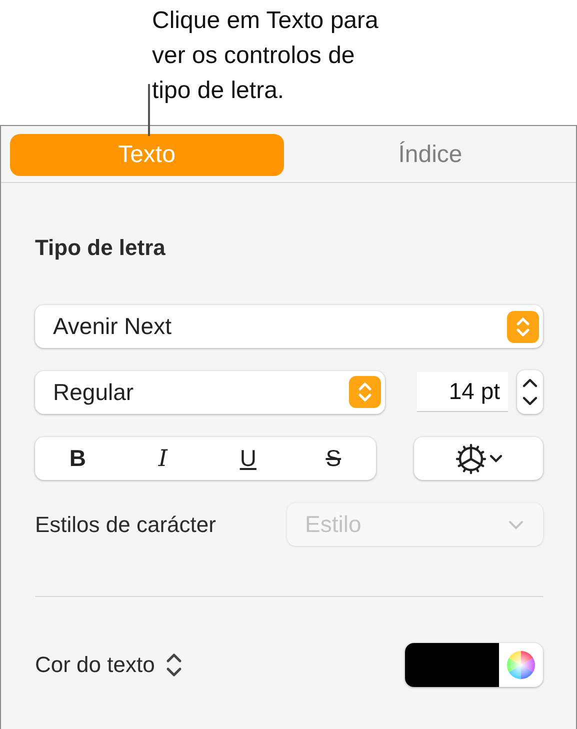 The width and height of the screenshot is (577, 729). What do you see at coordinates (95, 665) in the screenshot?
I see `field-label: Cor do texto` at bounding box center [95, 665].